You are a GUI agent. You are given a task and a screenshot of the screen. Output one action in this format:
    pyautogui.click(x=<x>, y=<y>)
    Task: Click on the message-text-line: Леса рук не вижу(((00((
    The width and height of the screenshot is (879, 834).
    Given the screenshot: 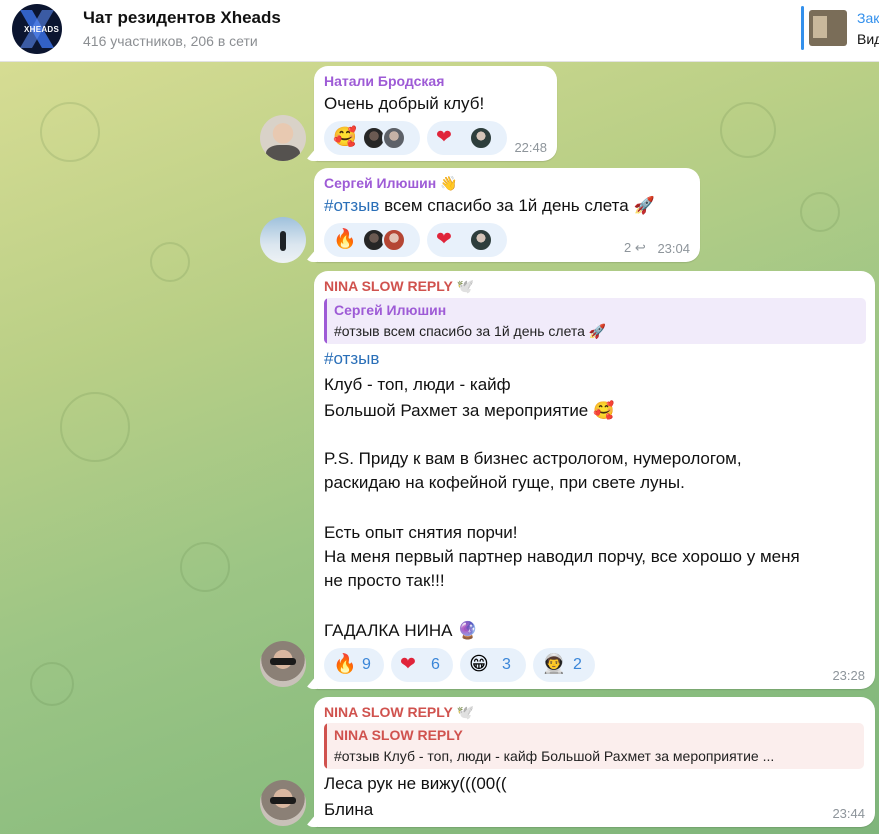 What is the action you would take?
    pyautogui.click(x=415, y=783)
    